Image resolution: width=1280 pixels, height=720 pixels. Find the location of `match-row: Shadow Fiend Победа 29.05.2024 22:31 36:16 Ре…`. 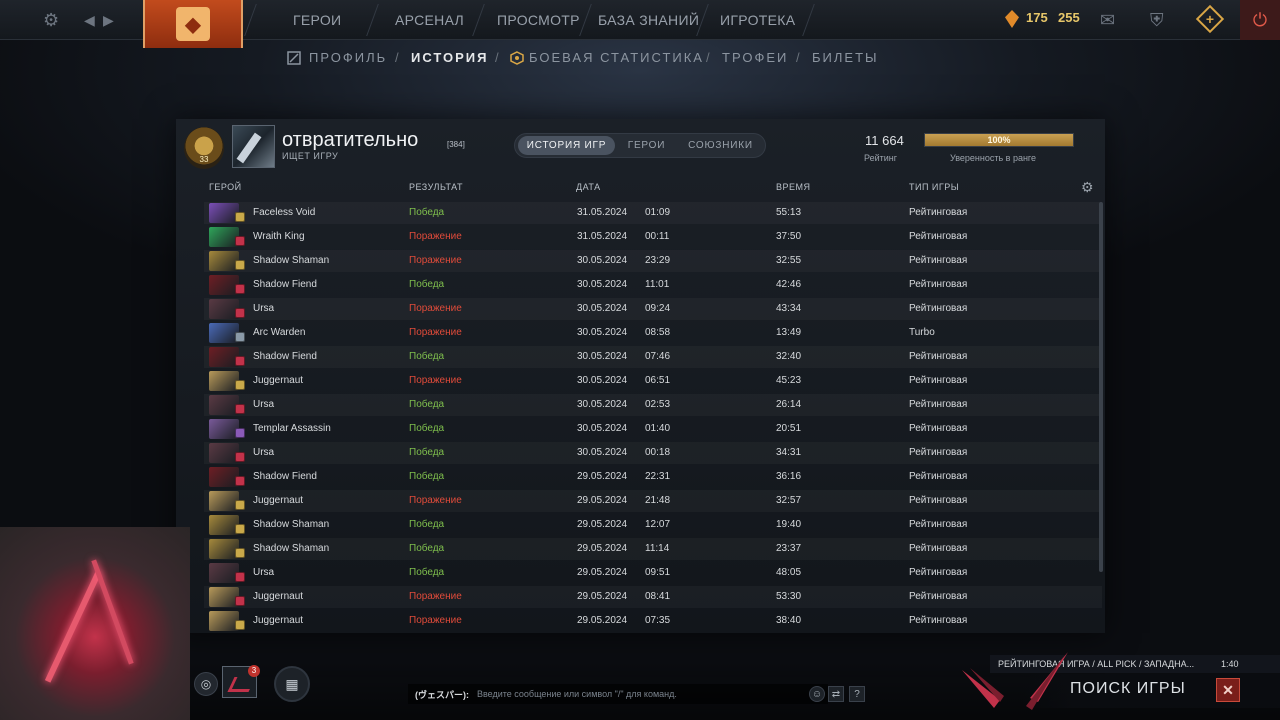

match-row: Shadow Fiend Победа 29.05.2024 22:31 36:16 Ре… is located at coordinates (653, 477).